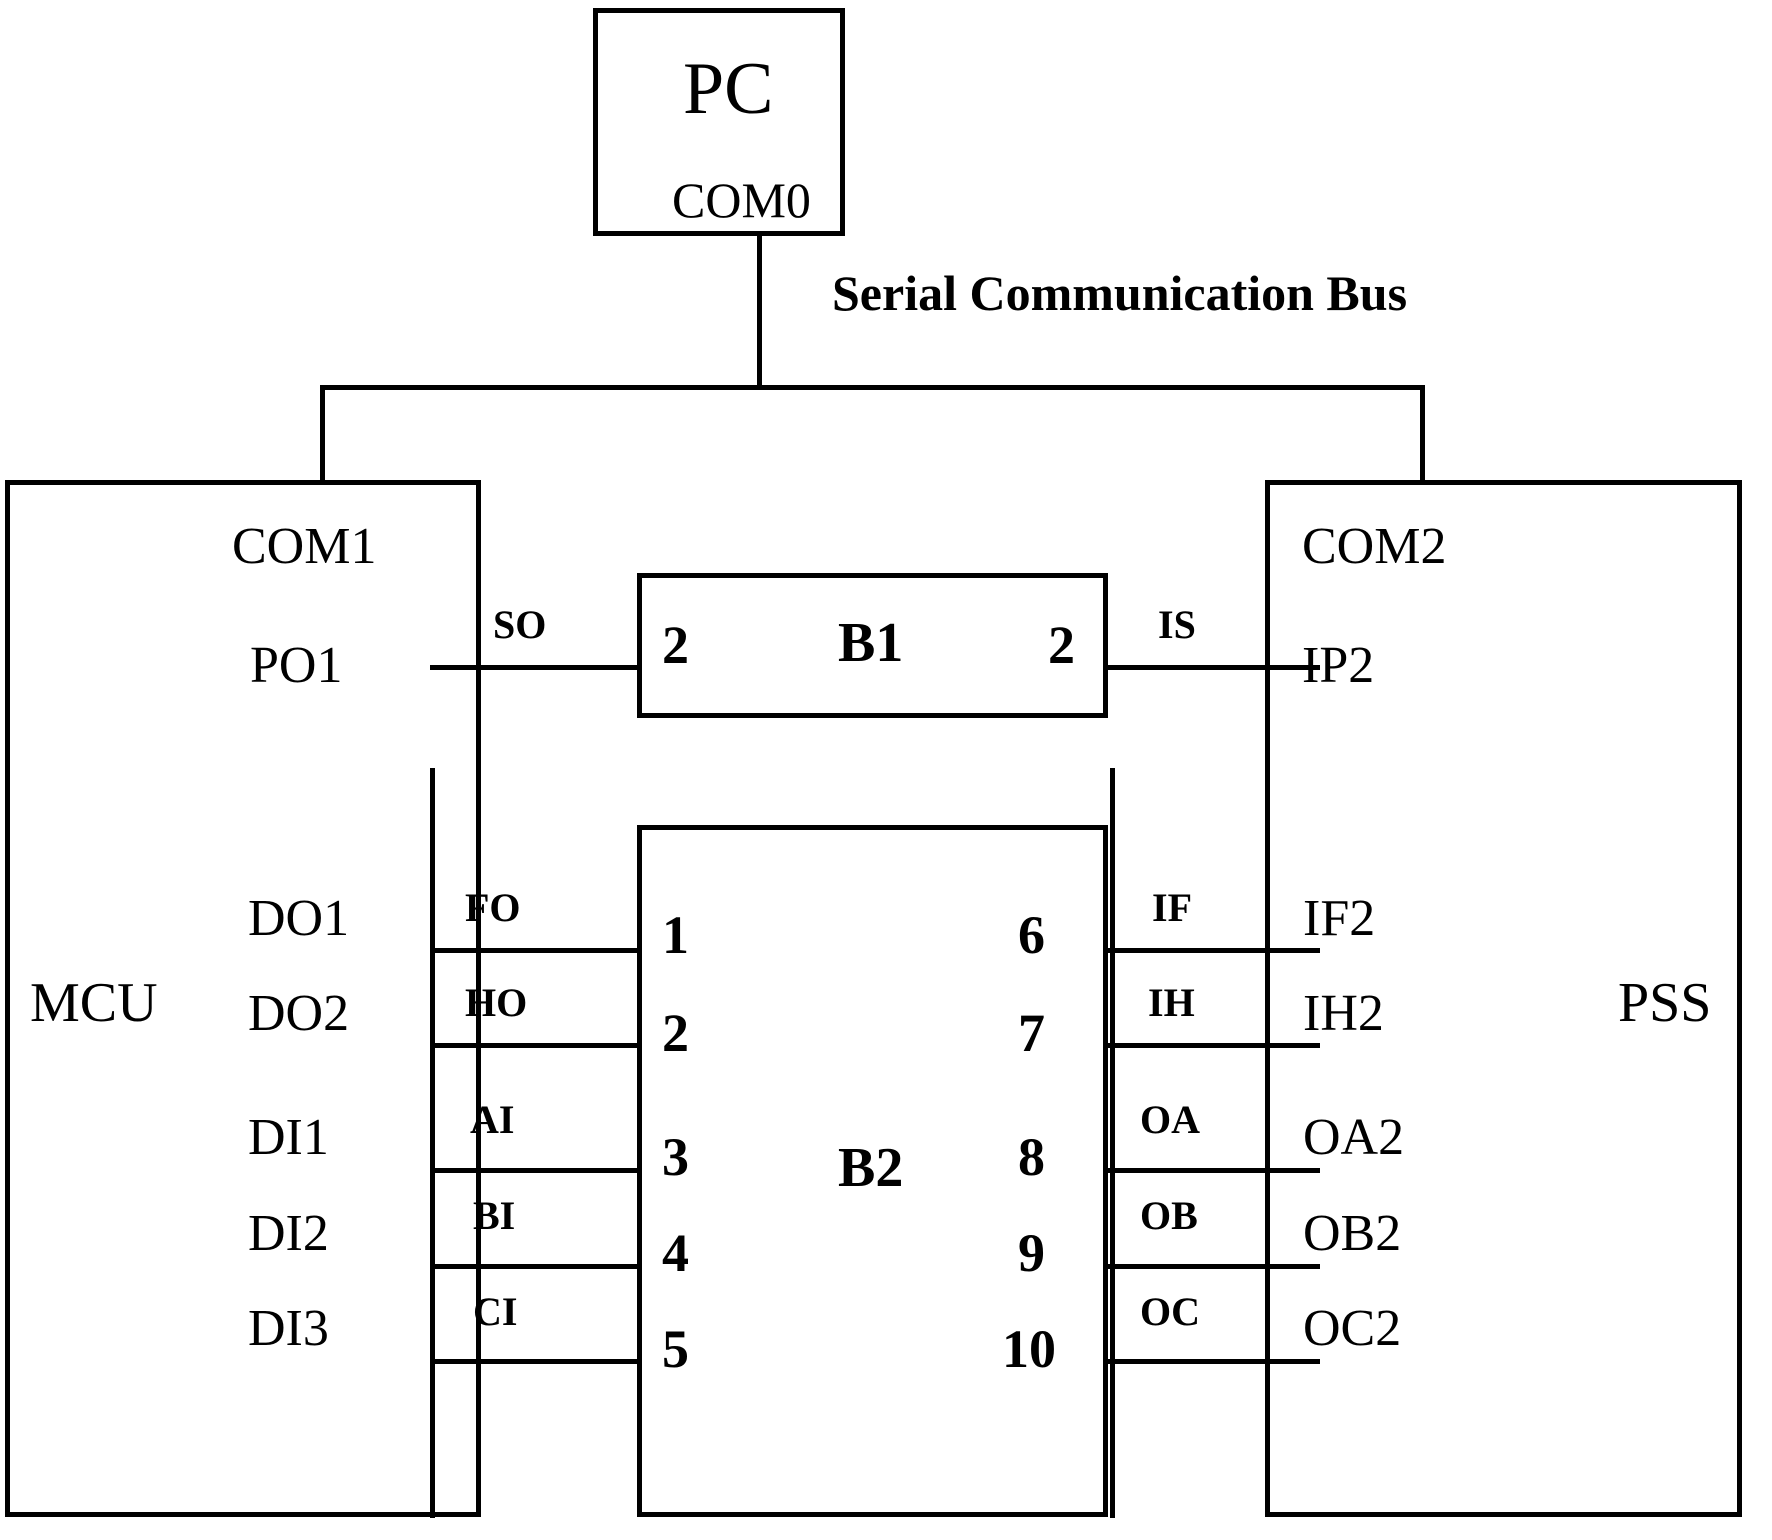 The image size is (1772, 1540). I want to click on serial-bus-label: Serial Communication Bus, so click(1120, 293).